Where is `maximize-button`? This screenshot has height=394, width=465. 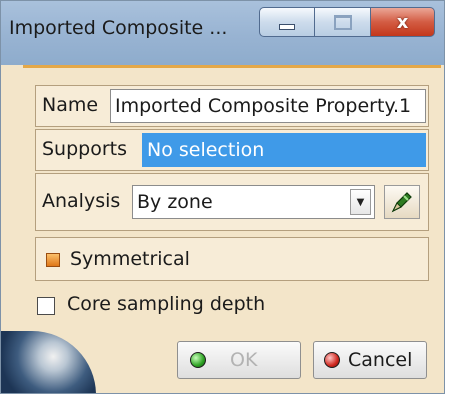 maximize-button is located at coordinates (343, 22).